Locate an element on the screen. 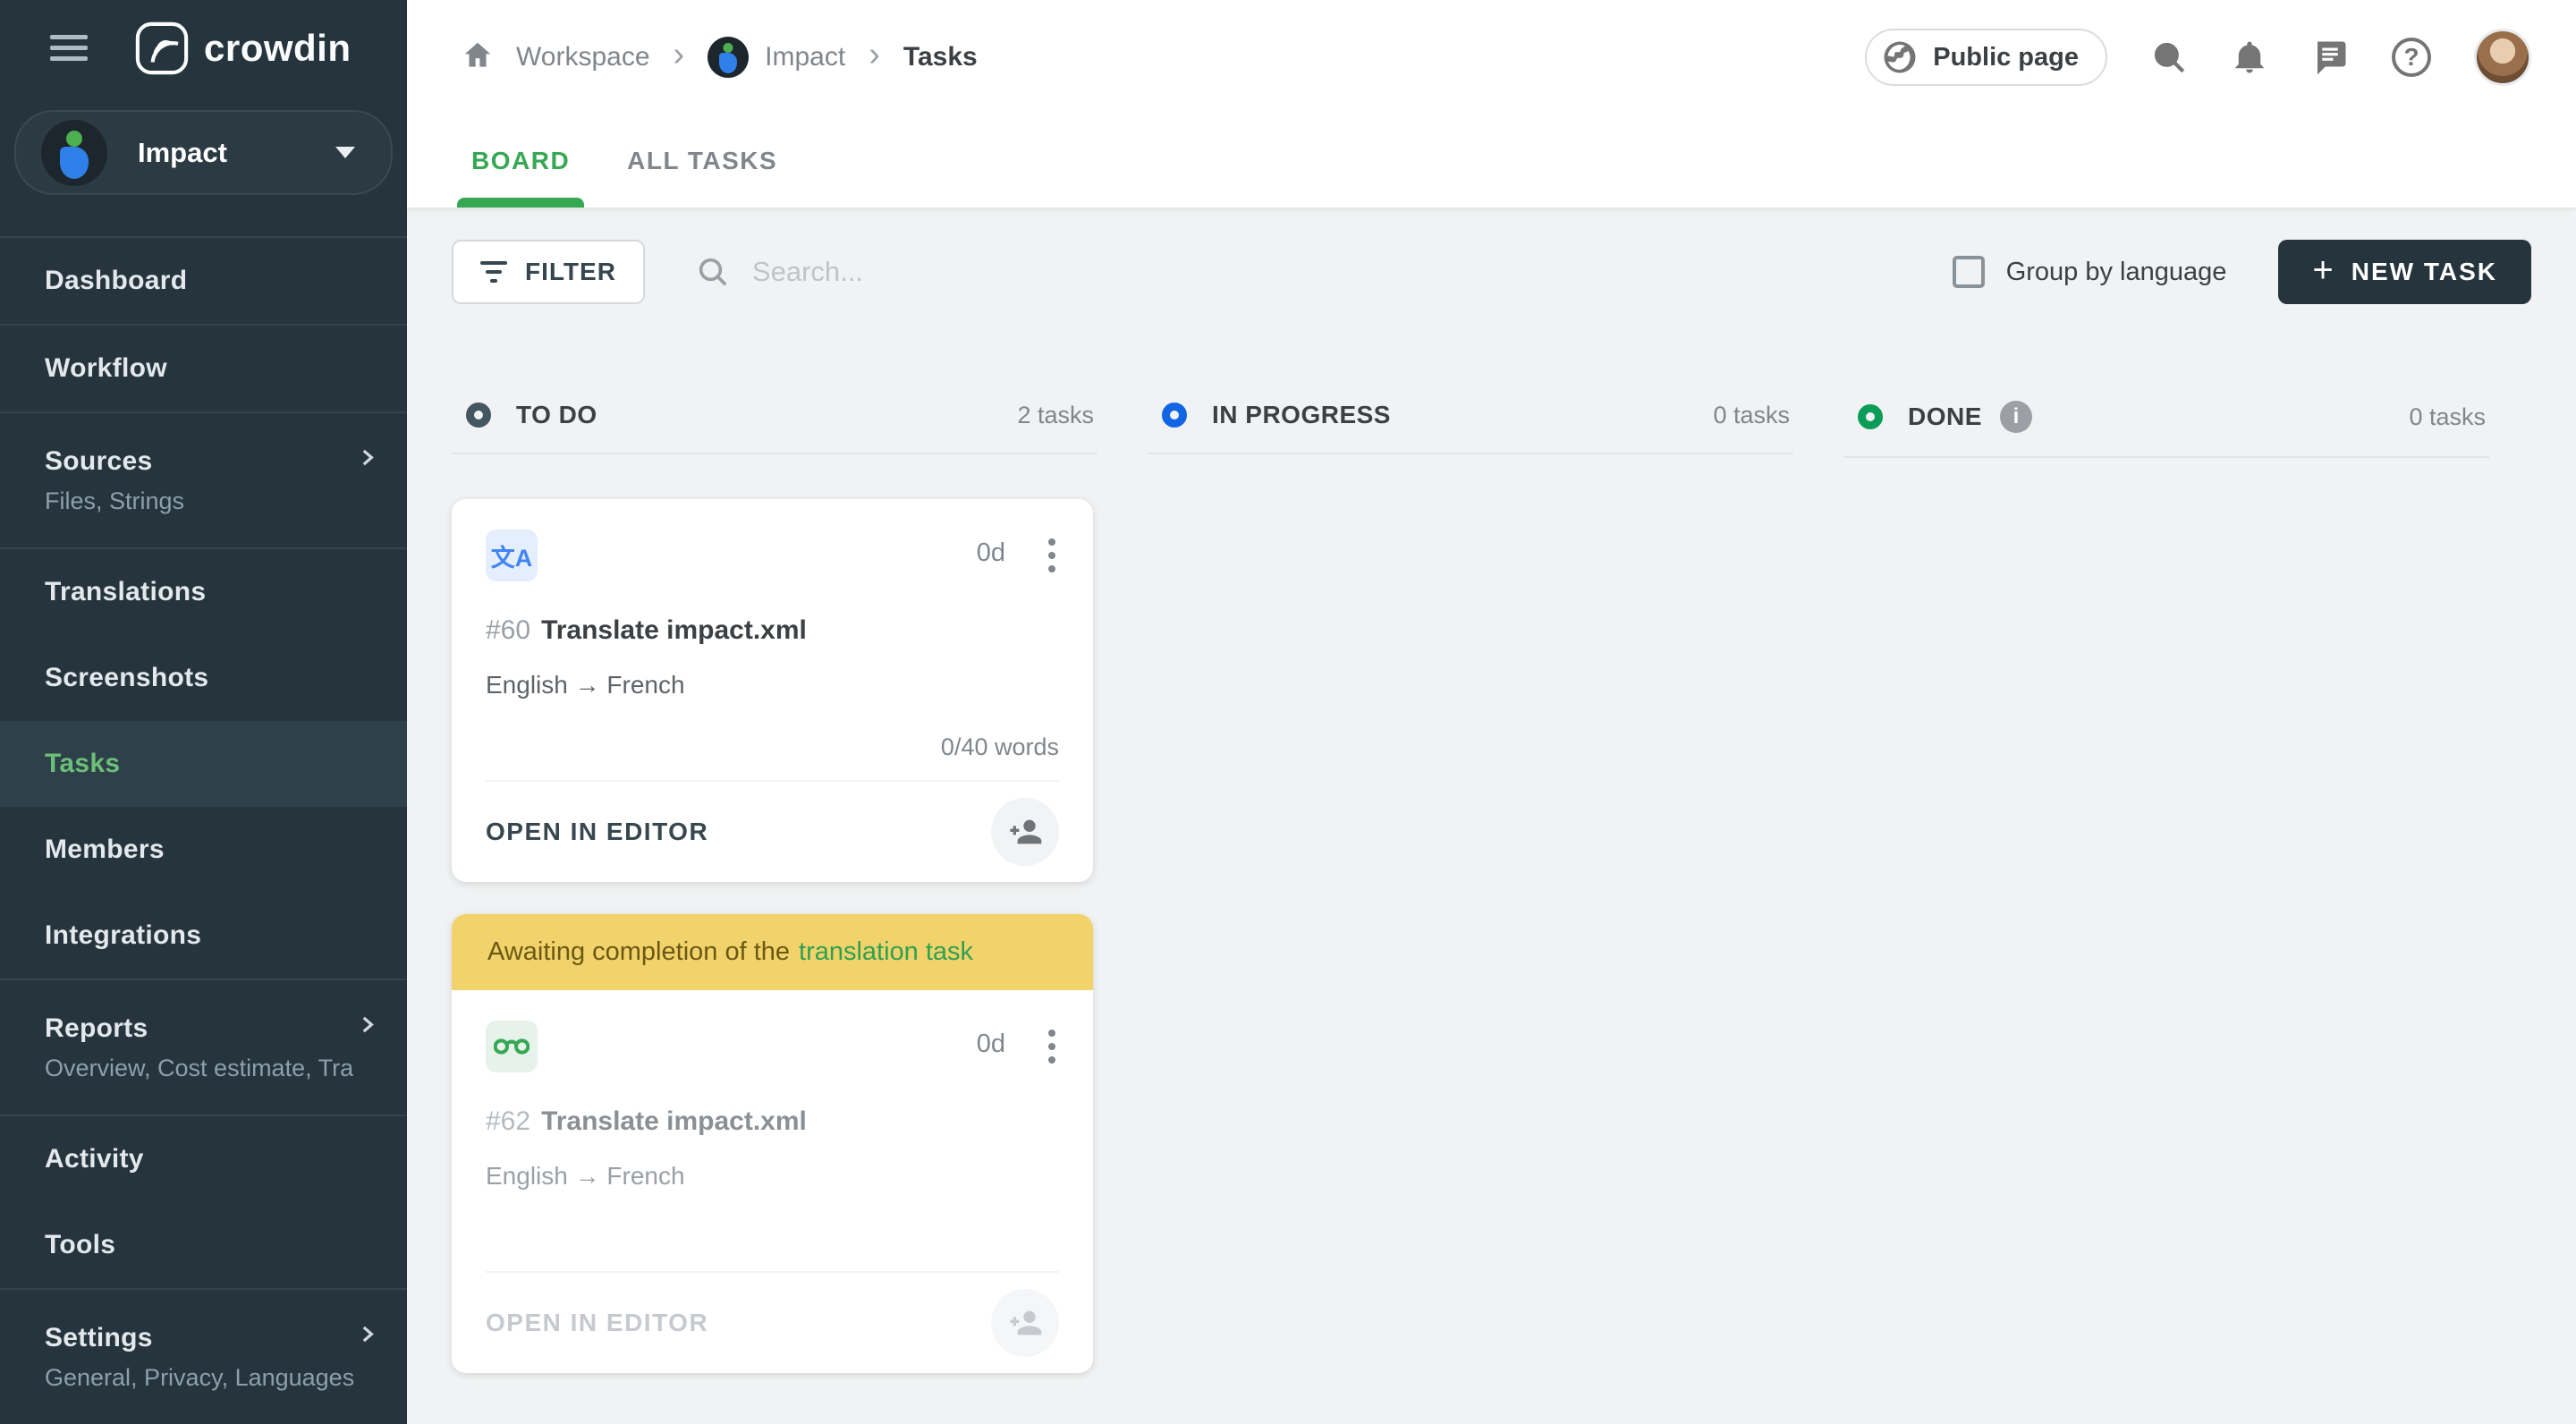 The height and width of the screenshot is (1424, 2576). group-by-language-checkbox is located at coordinates (1968, 272).